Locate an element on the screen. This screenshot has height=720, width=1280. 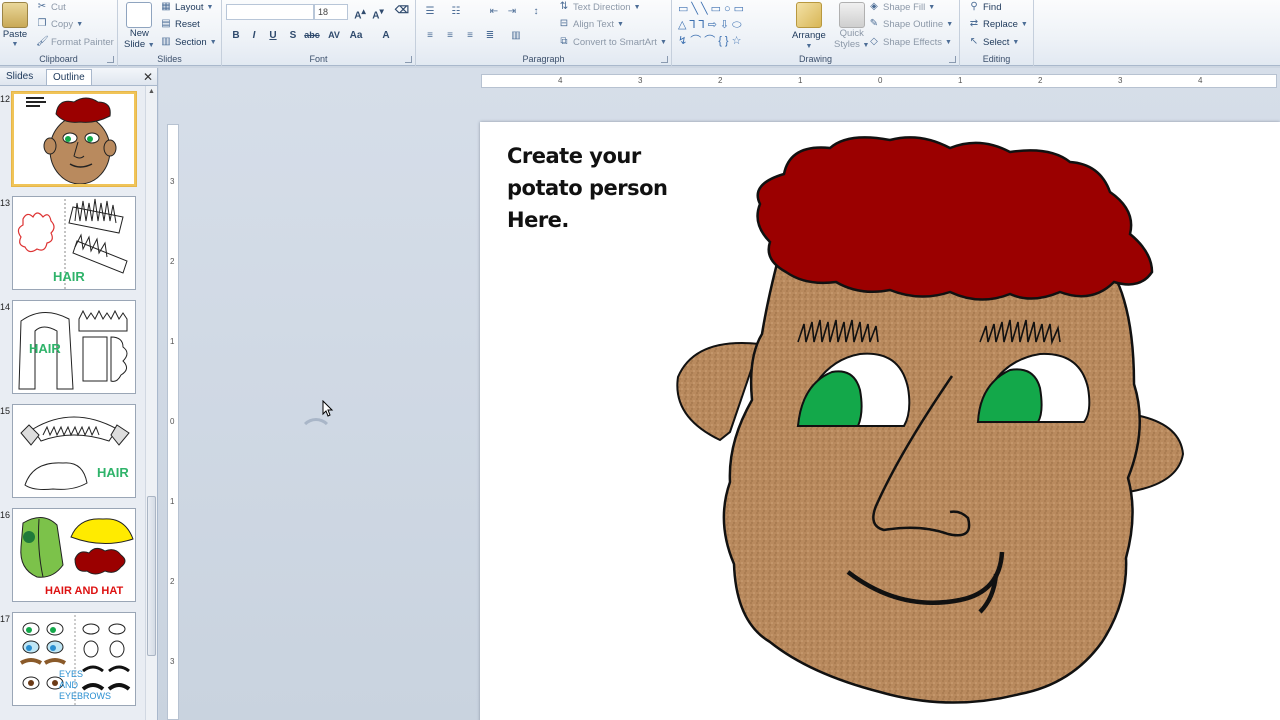
binoculars-icon: ⚲ is located at coordinates (974, 6).